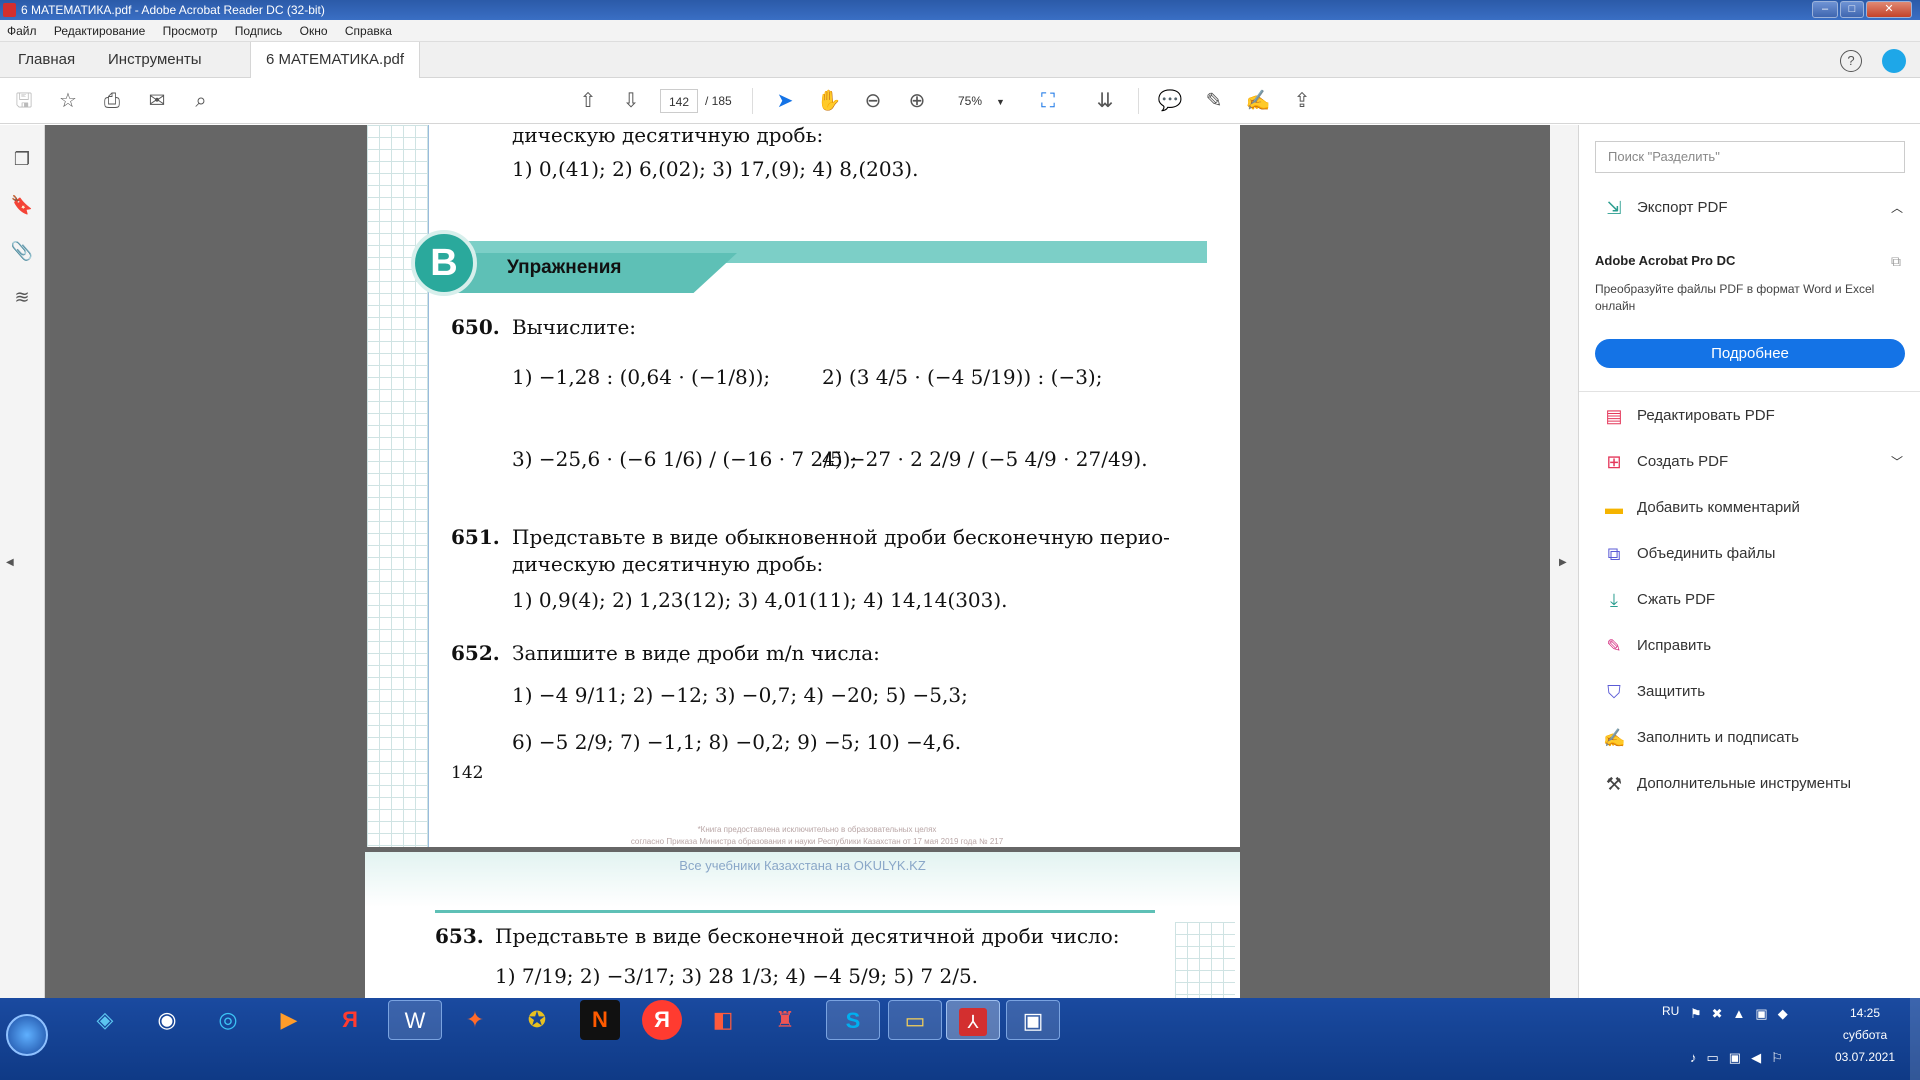 The width and height of the screenshot is (1920, 1080). What do you see at coordinates (873, 101) in the screenshot?
I see `zoom-out-icon: ⊖` at bounding box center [873, 101].